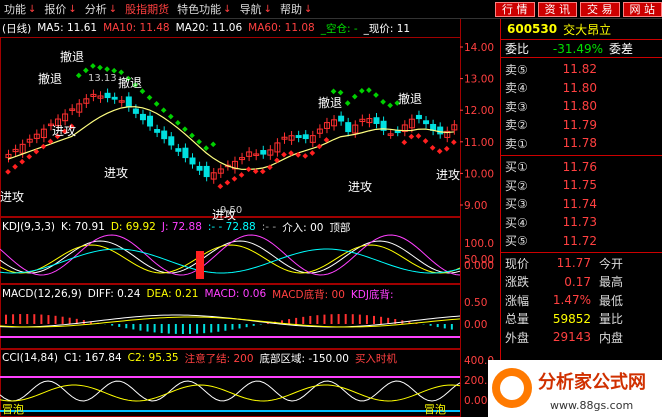 Image resolution: width=662 pixels, height=417 pixels. I want to click on buy-row: 买③ 11.74, so click(581, 204).